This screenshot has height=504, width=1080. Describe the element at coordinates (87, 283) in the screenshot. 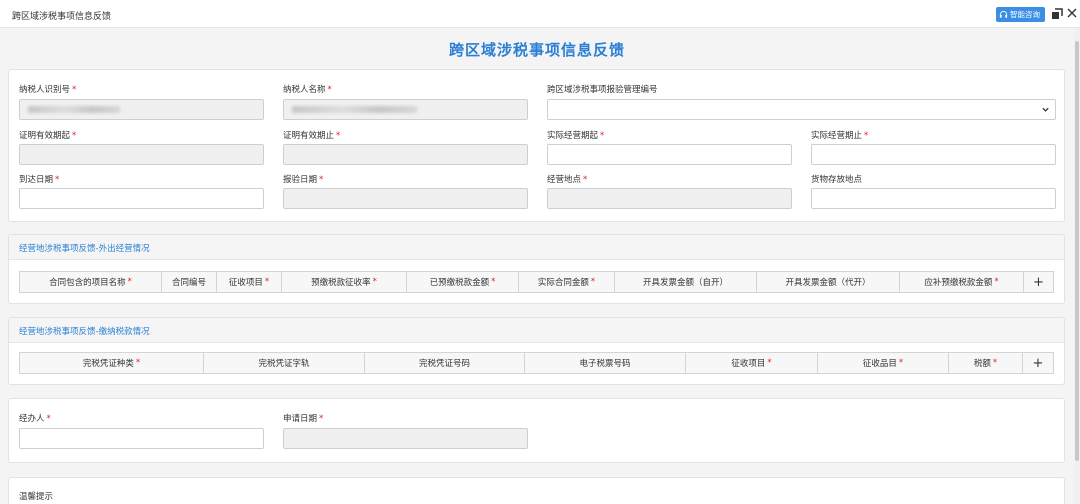

I see `column-label: 合同包含的项目名称` at that location.